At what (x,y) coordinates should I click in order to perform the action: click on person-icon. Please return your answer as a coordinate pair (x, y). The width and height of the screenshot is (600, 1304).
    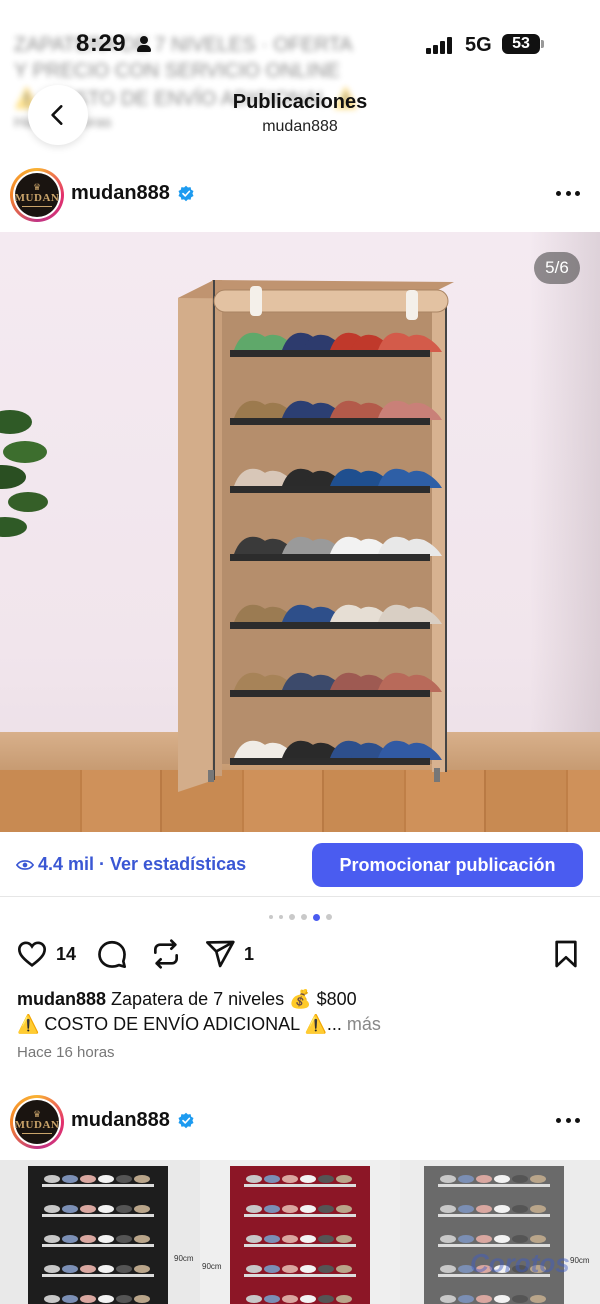
    Looking at the image, I should click on (144, 44).